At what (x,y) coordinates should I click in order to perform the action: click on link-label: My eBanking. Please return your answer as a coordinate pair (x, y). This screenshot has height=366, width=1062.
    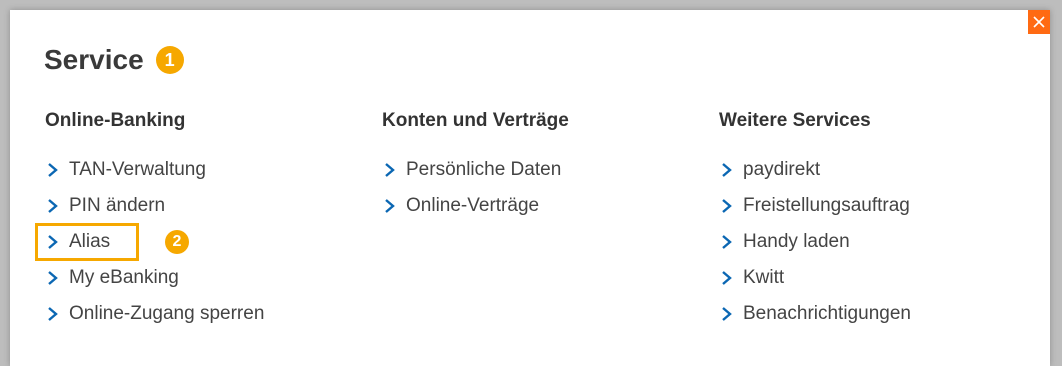
    Looking at the image, I should click on (124, 277).